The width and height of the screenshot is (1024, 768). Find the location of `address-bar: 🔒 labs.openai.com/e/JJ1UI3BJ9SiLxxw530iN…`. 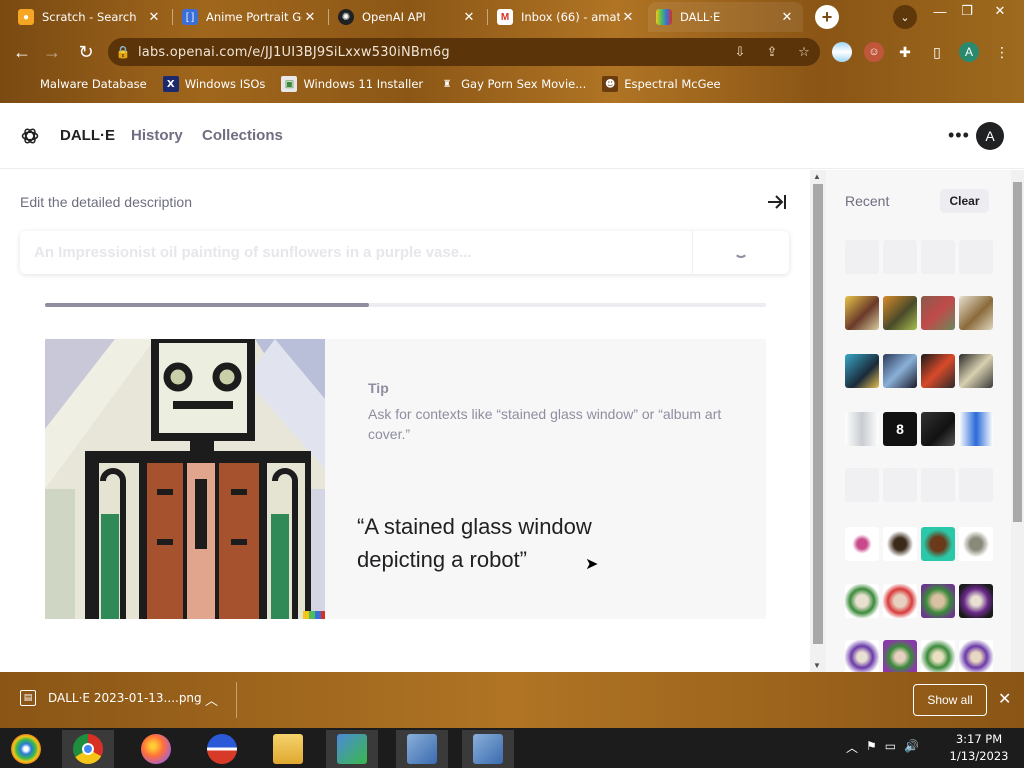

address-bar: 🔒 labs.openai.com/e/JJ1UI3BJ9SiLxxw530iN… is located at coordinates (464, 52).